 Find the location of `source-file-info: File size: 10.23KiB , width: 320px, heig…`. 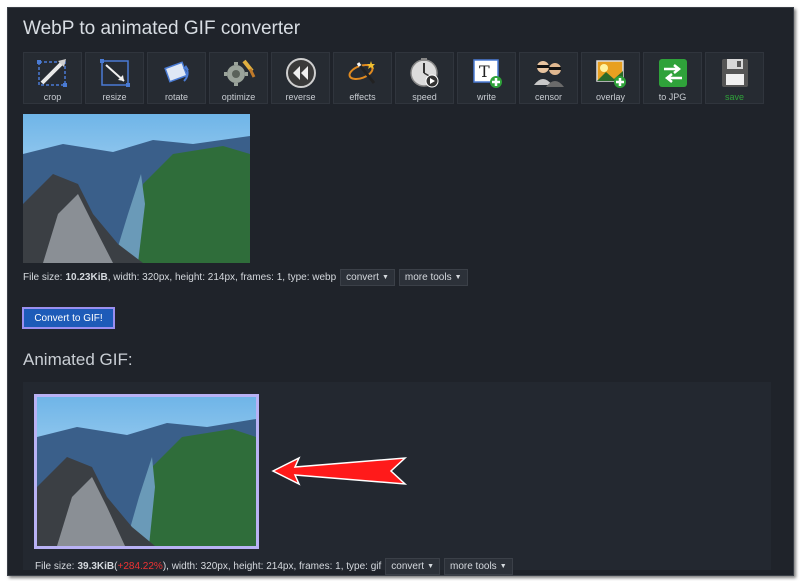

source-file-info: File size: 10.23KiB , width: 320px, heig… is located at coordinates (245, 277).